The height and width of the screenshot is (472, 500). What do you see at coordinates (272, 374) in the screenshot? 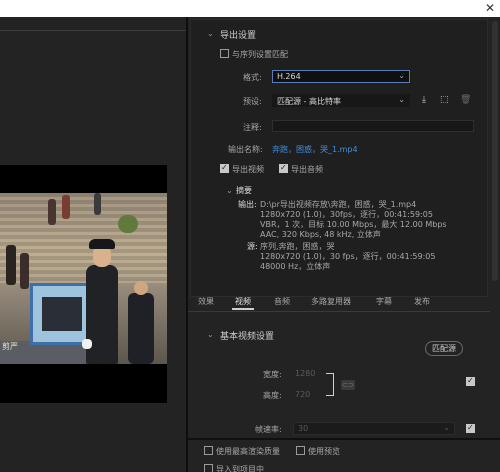
I see `width-label: 宽度:` at bounding box center [272, 374].